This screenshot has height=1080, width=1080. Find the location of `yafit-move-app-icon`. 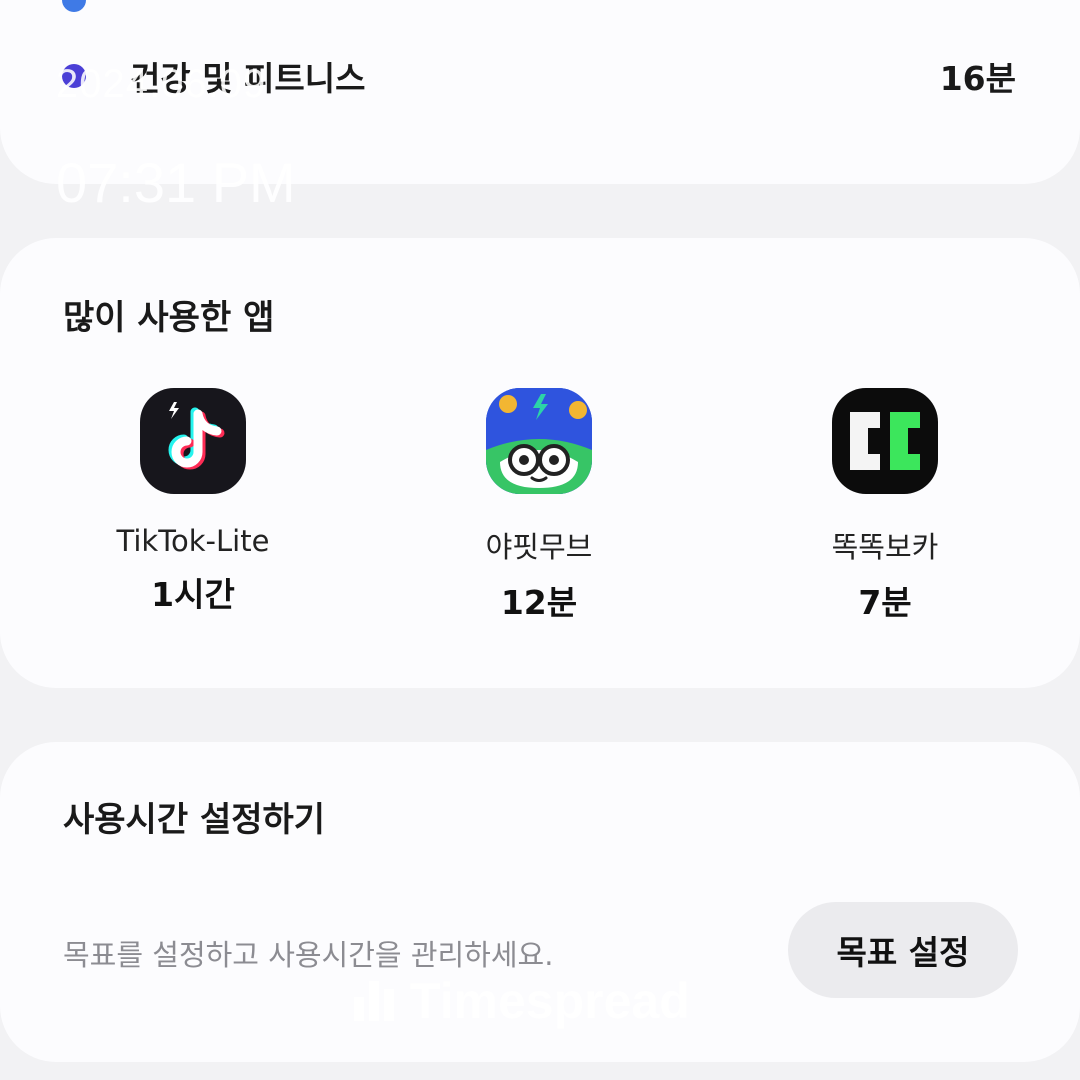

yafit-move-app-icon is located at coordinates (539, 441).